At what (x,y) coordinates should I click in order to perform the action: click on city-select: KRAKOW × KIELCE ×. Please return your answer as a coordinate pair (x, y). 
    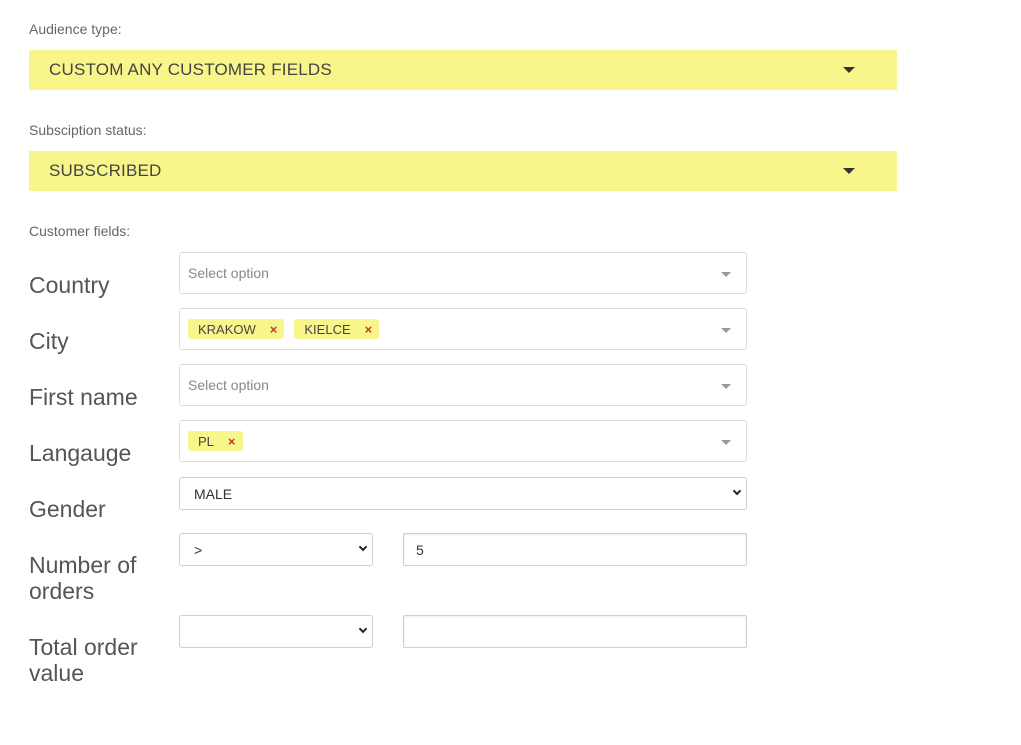
    Looking at the image, I should click on (463, 329).